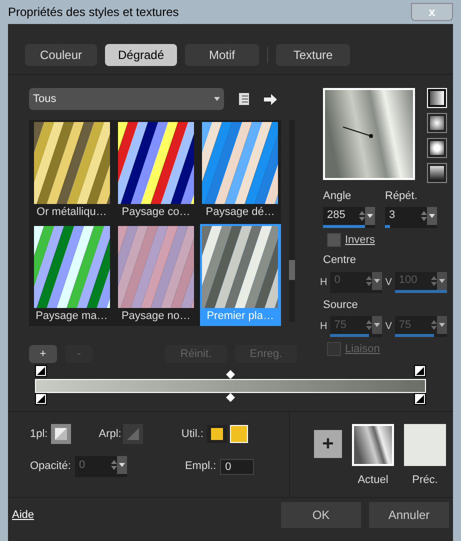  I want to click on window-title: Propriétés des styles et textures, so click(93, 12).